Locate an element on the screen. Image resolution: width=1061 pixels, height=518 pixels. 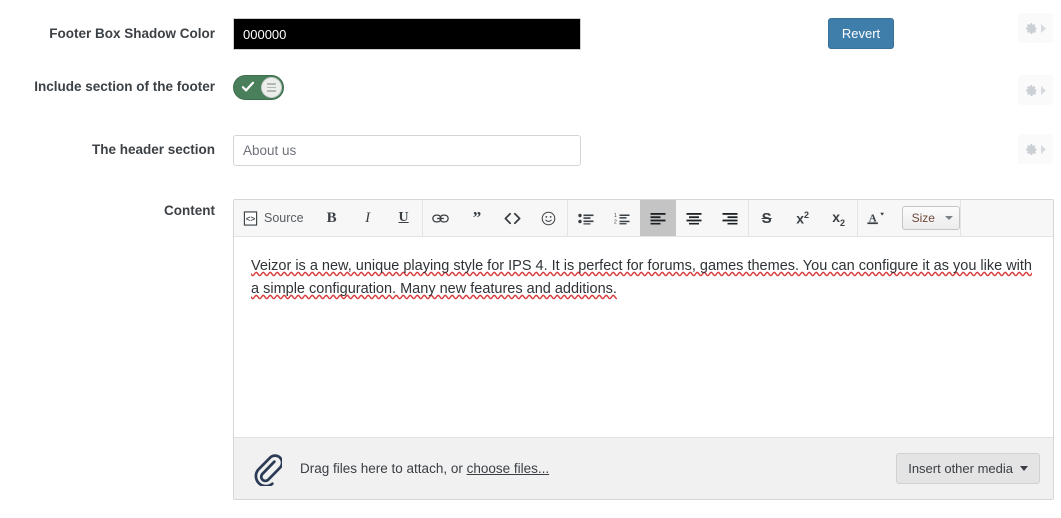
blockquote-icon: ” is located at coordinates (476, 218).